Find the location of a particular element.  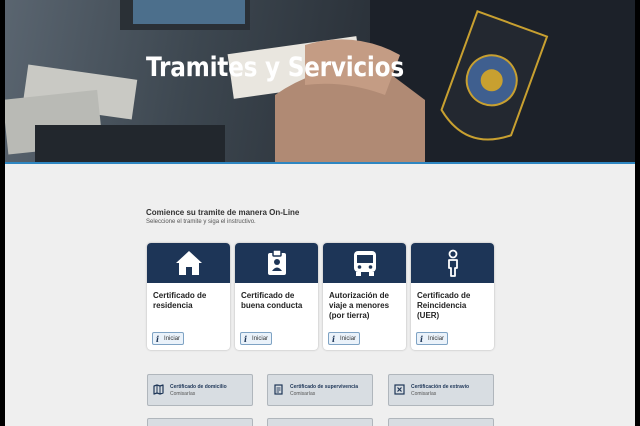

clipboard-id-icon is located at coordinates (276, 262).